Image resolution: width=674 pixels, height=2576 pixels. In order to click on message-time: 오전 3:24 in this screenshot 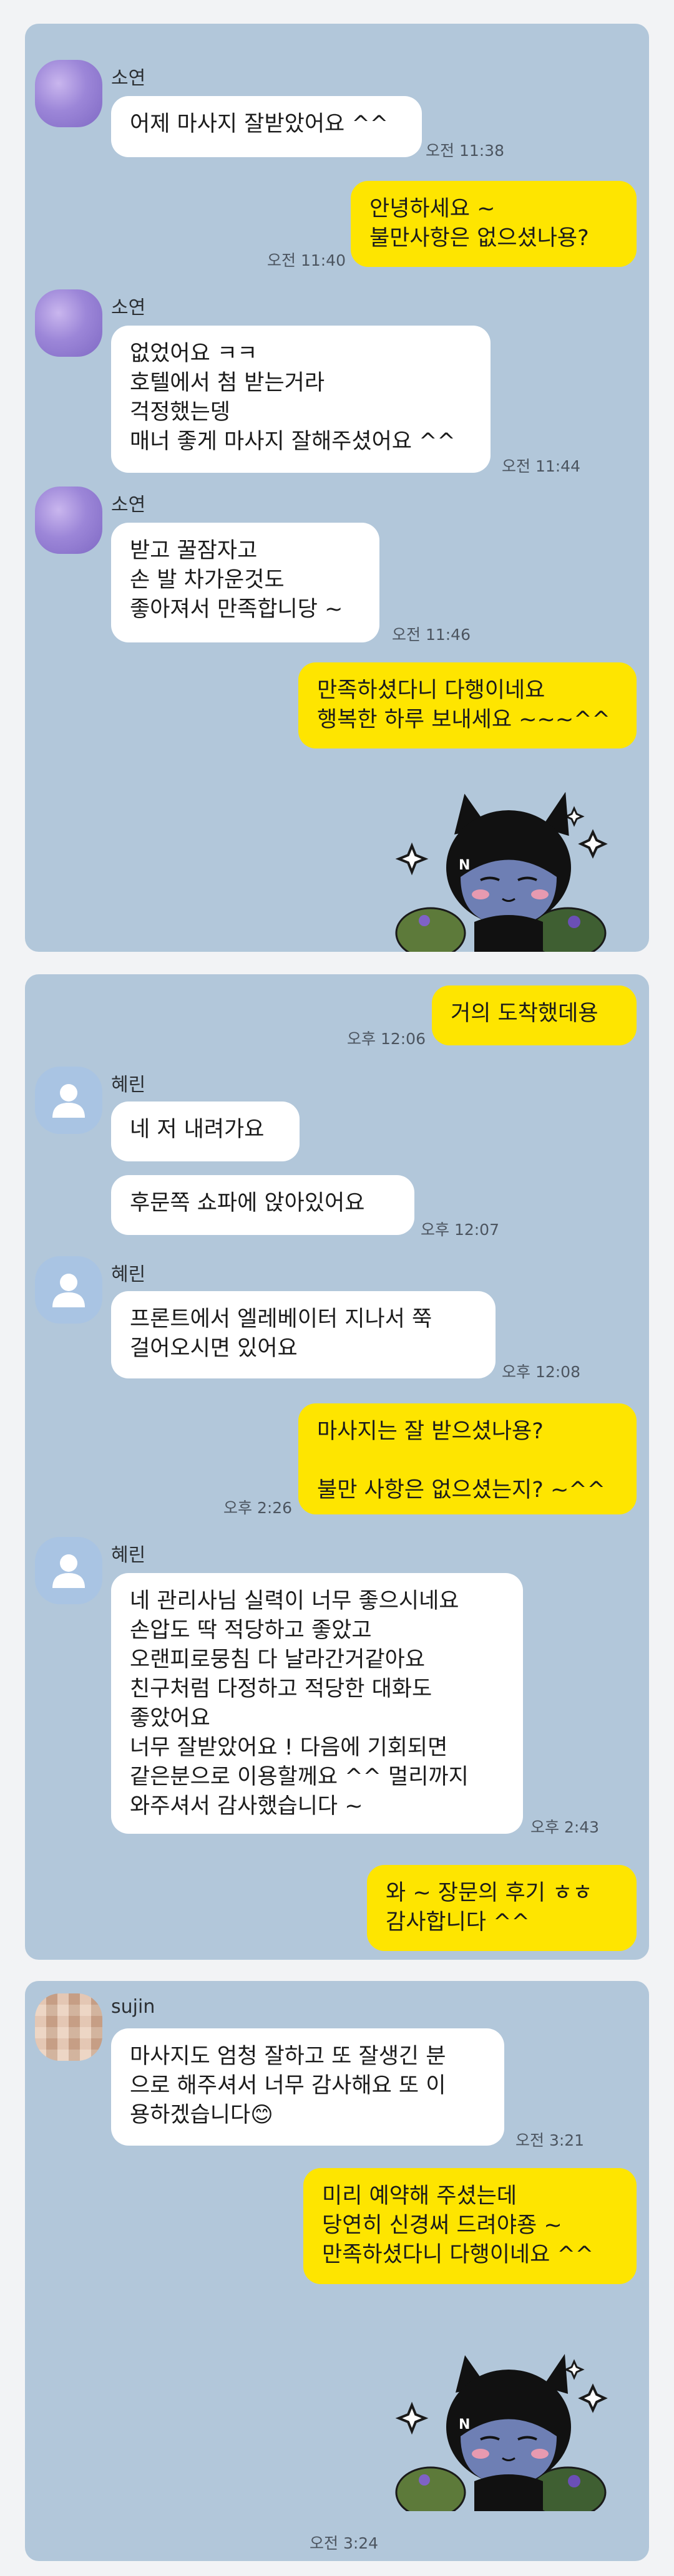, I will do `click(344, 2543)`.